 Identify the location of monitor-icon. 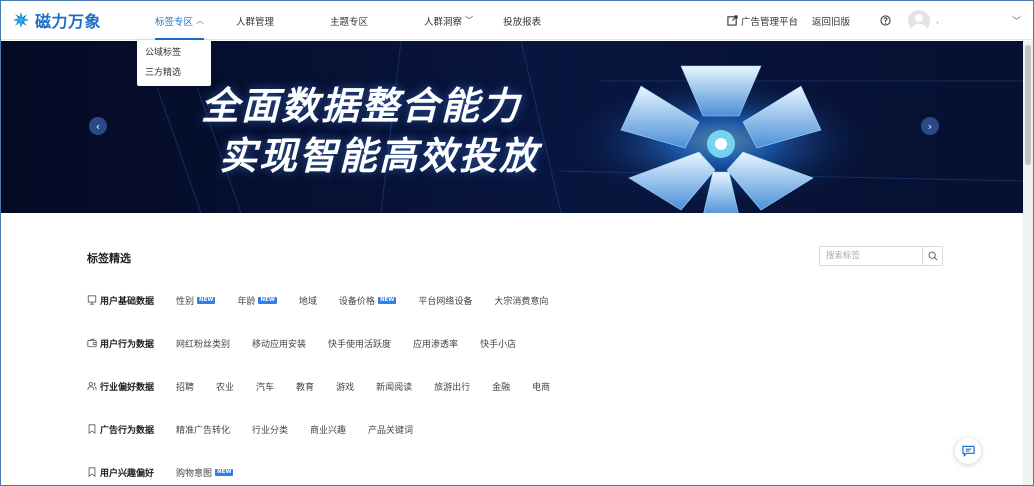
(92, 300).